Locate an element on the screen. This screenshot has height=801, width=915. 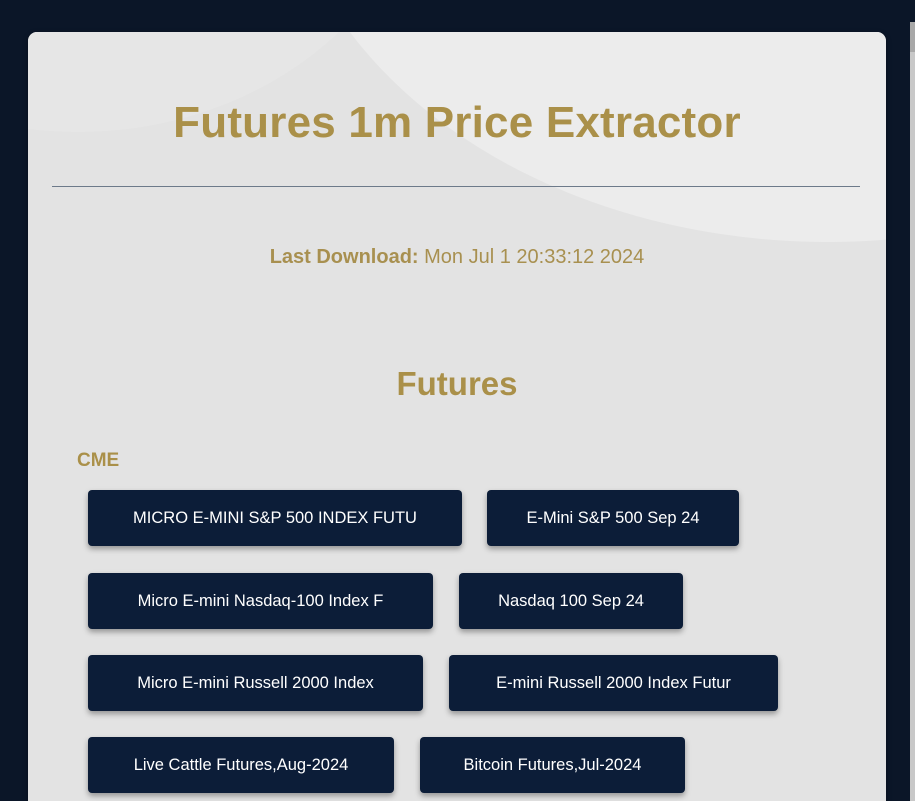
last-download-status: Last Download: Mon Jul 1 20:33:12 2024 is located at coordinates (457, 257).